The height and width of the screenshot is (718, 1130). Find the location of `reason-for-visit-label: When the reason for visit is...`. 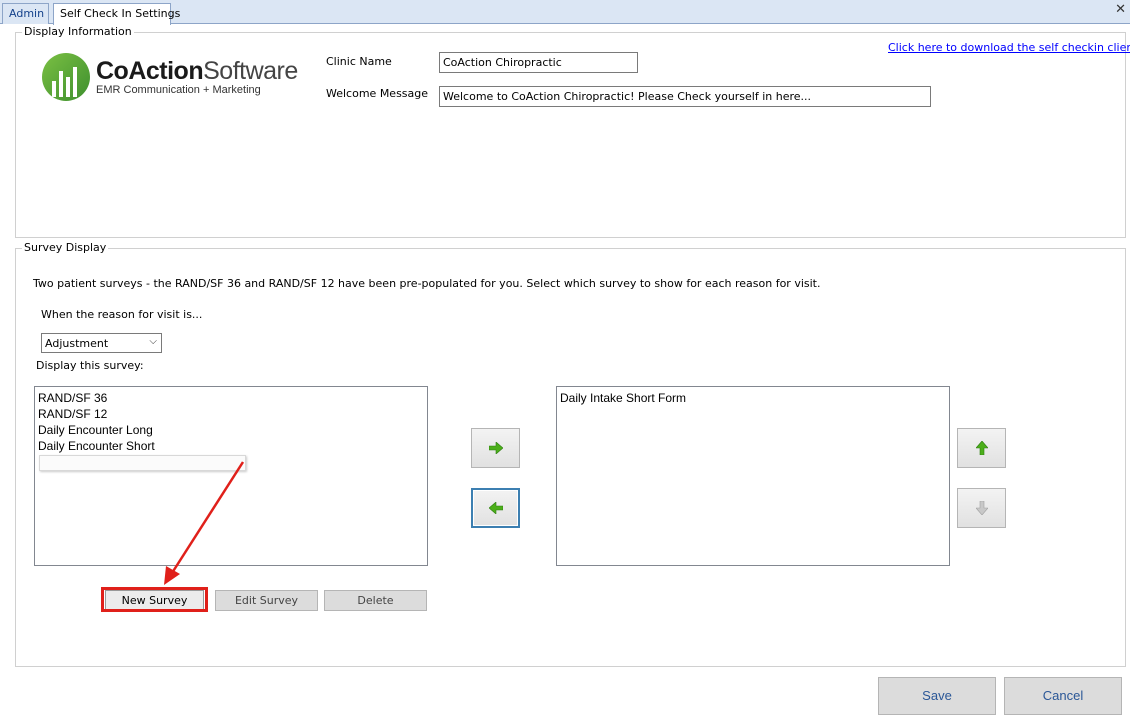

reason-for-visit-label: When the reason for visit is... is located at coordinates (122, 314).